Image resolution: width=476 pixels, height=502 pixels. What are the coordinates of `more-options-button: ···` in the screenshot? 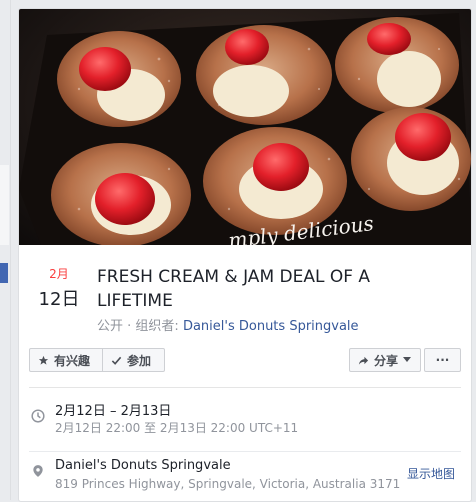 It's located at (442, 360).